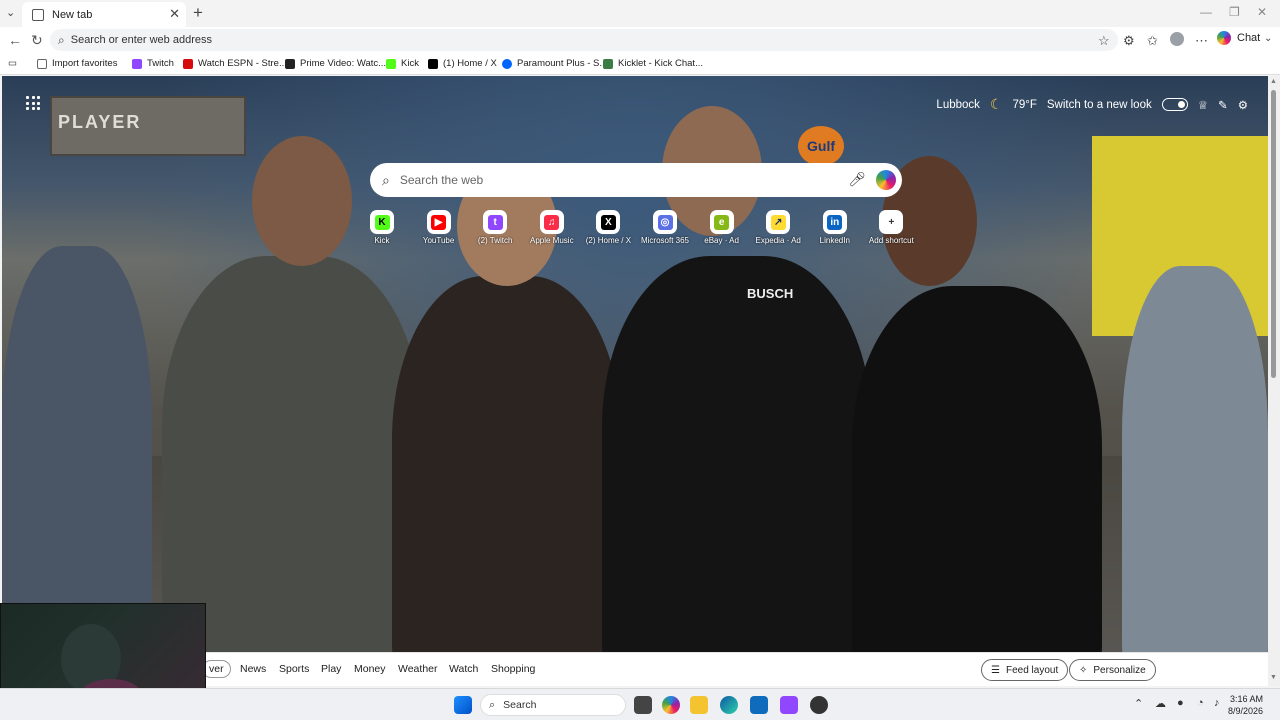 This screenshot has height=720, width=1280. I want to click on amazon-icon, so click(290, 63).